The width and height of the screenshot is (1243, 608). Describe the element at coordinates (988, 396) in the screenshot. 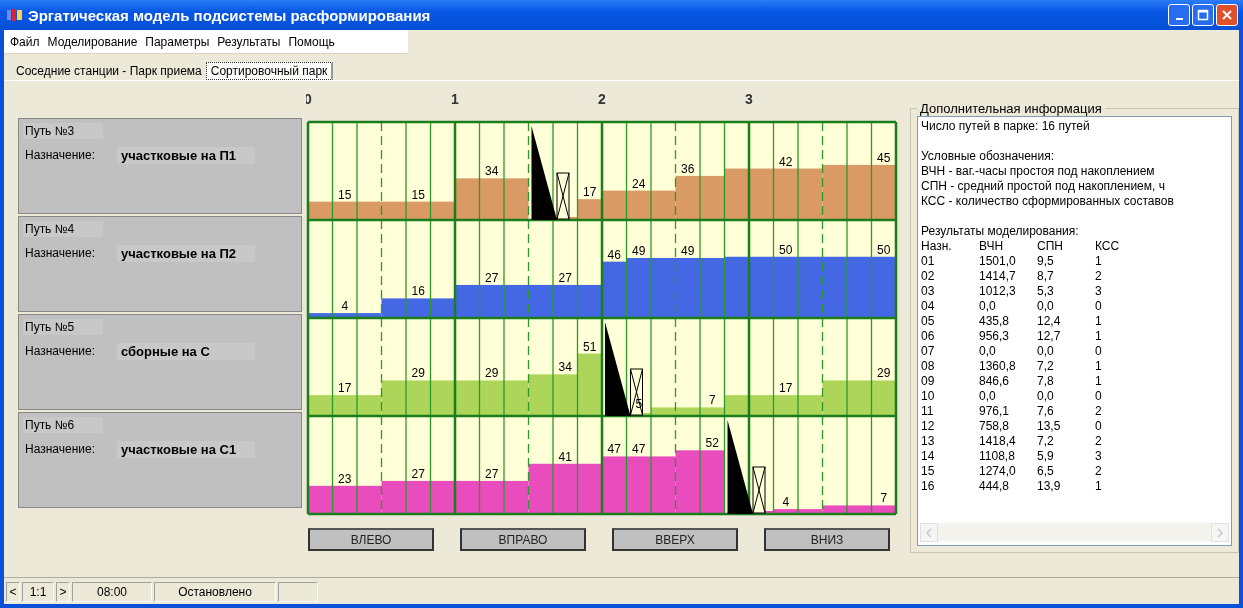

I see `table-cell-text: 0,0` at that location.